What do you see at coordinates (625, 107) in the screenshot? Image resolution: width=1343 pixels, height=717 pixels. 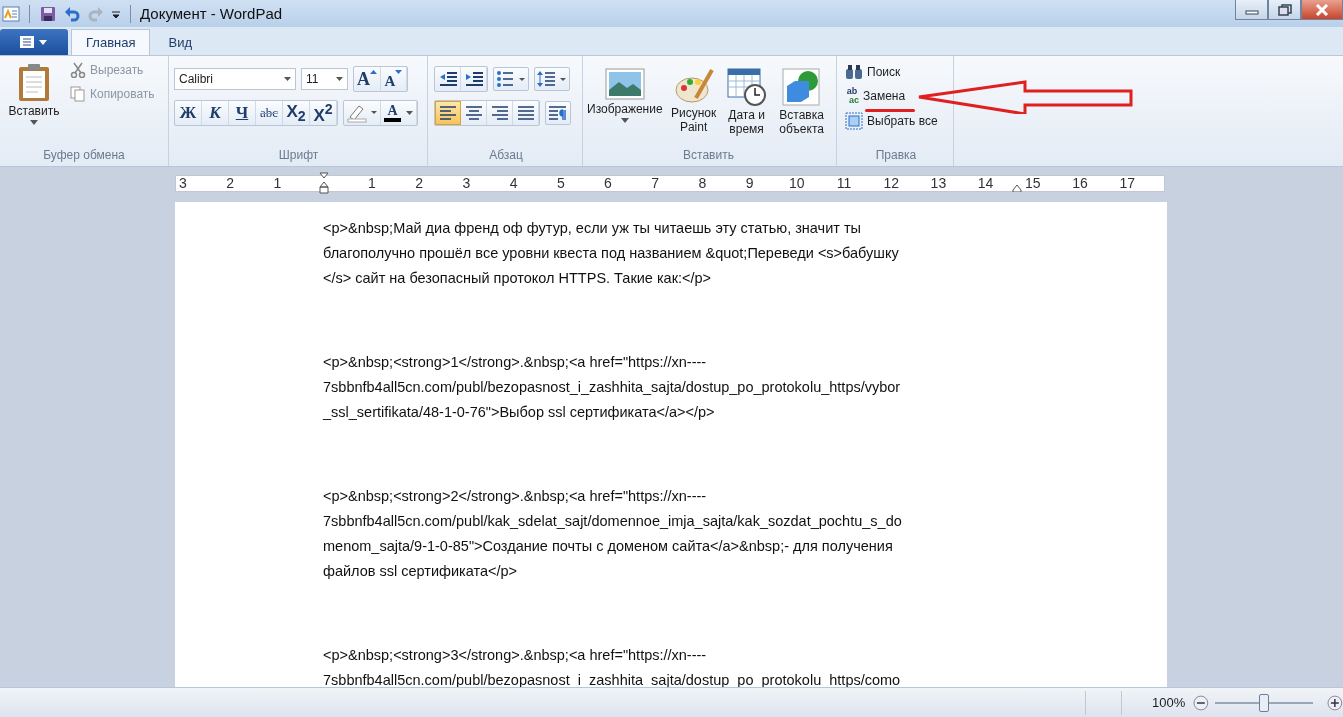 I see `insert-picture-button: Изображение` at bounding box center [625, 107].